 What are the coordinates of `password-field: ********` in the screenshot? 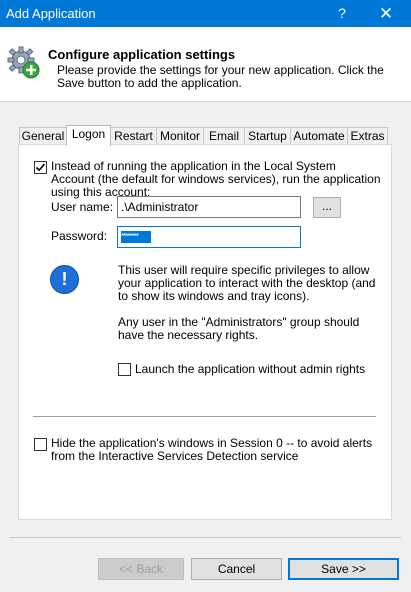 It's located at (209, 237).